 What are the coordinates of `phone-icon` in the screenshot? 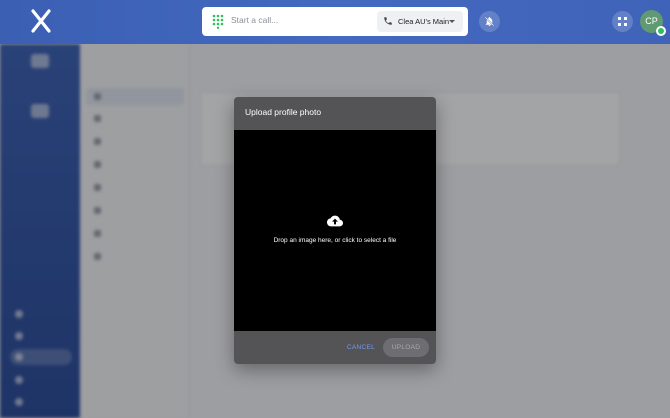 It's located at (388, 21).